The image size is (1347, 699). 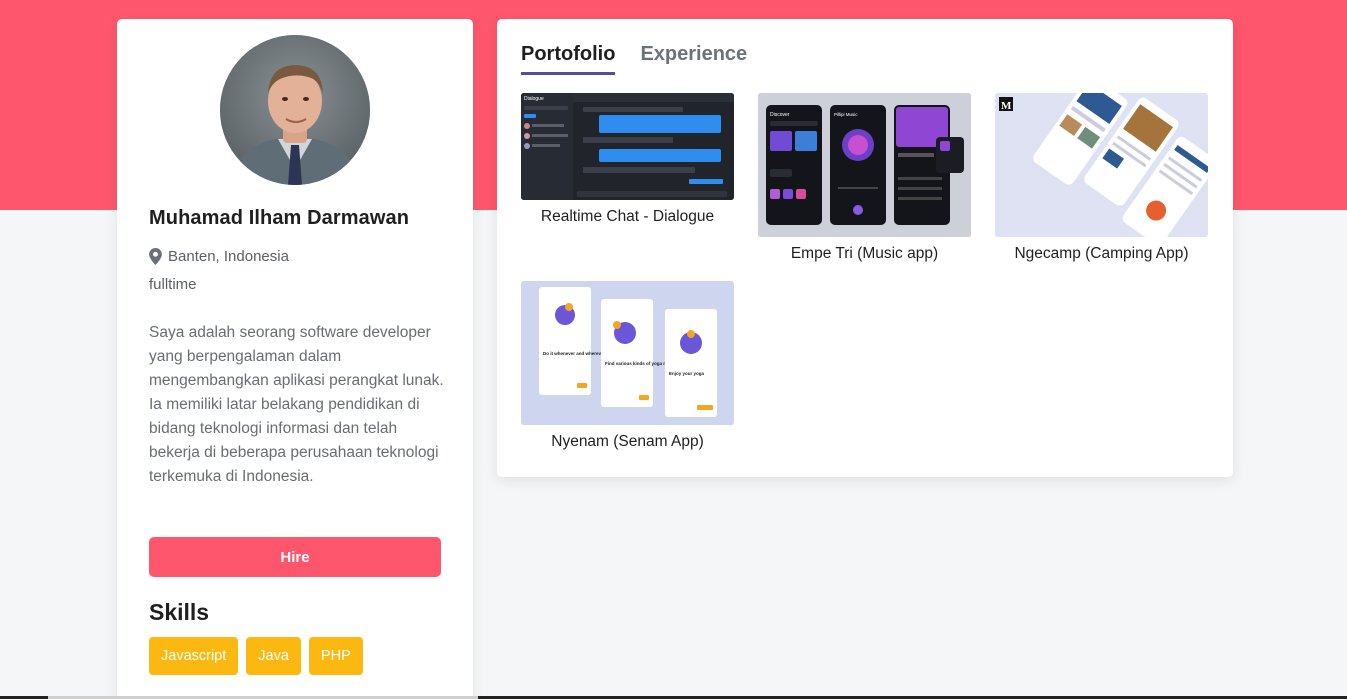 I want to click on skill-badge: Java, so click(x=273, y=656).